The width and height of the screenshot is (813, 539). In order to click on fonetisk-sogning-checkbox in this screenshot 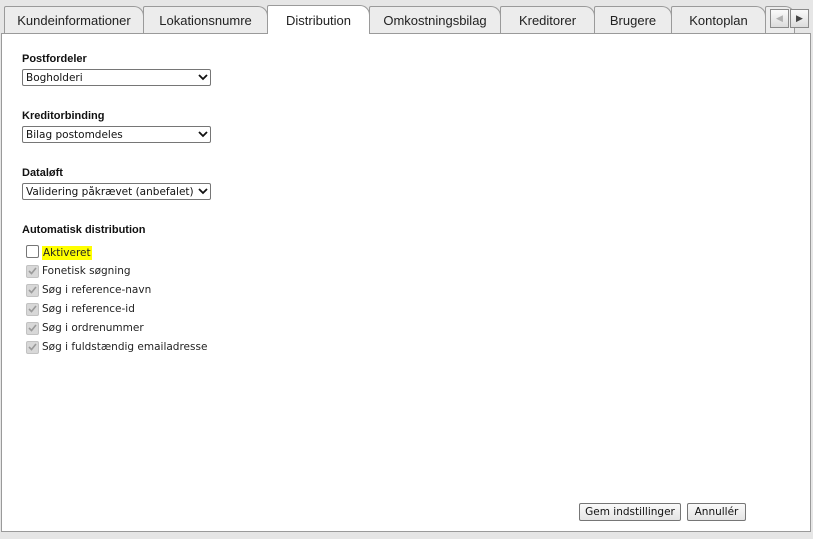, I will do `click(32, 271)`.